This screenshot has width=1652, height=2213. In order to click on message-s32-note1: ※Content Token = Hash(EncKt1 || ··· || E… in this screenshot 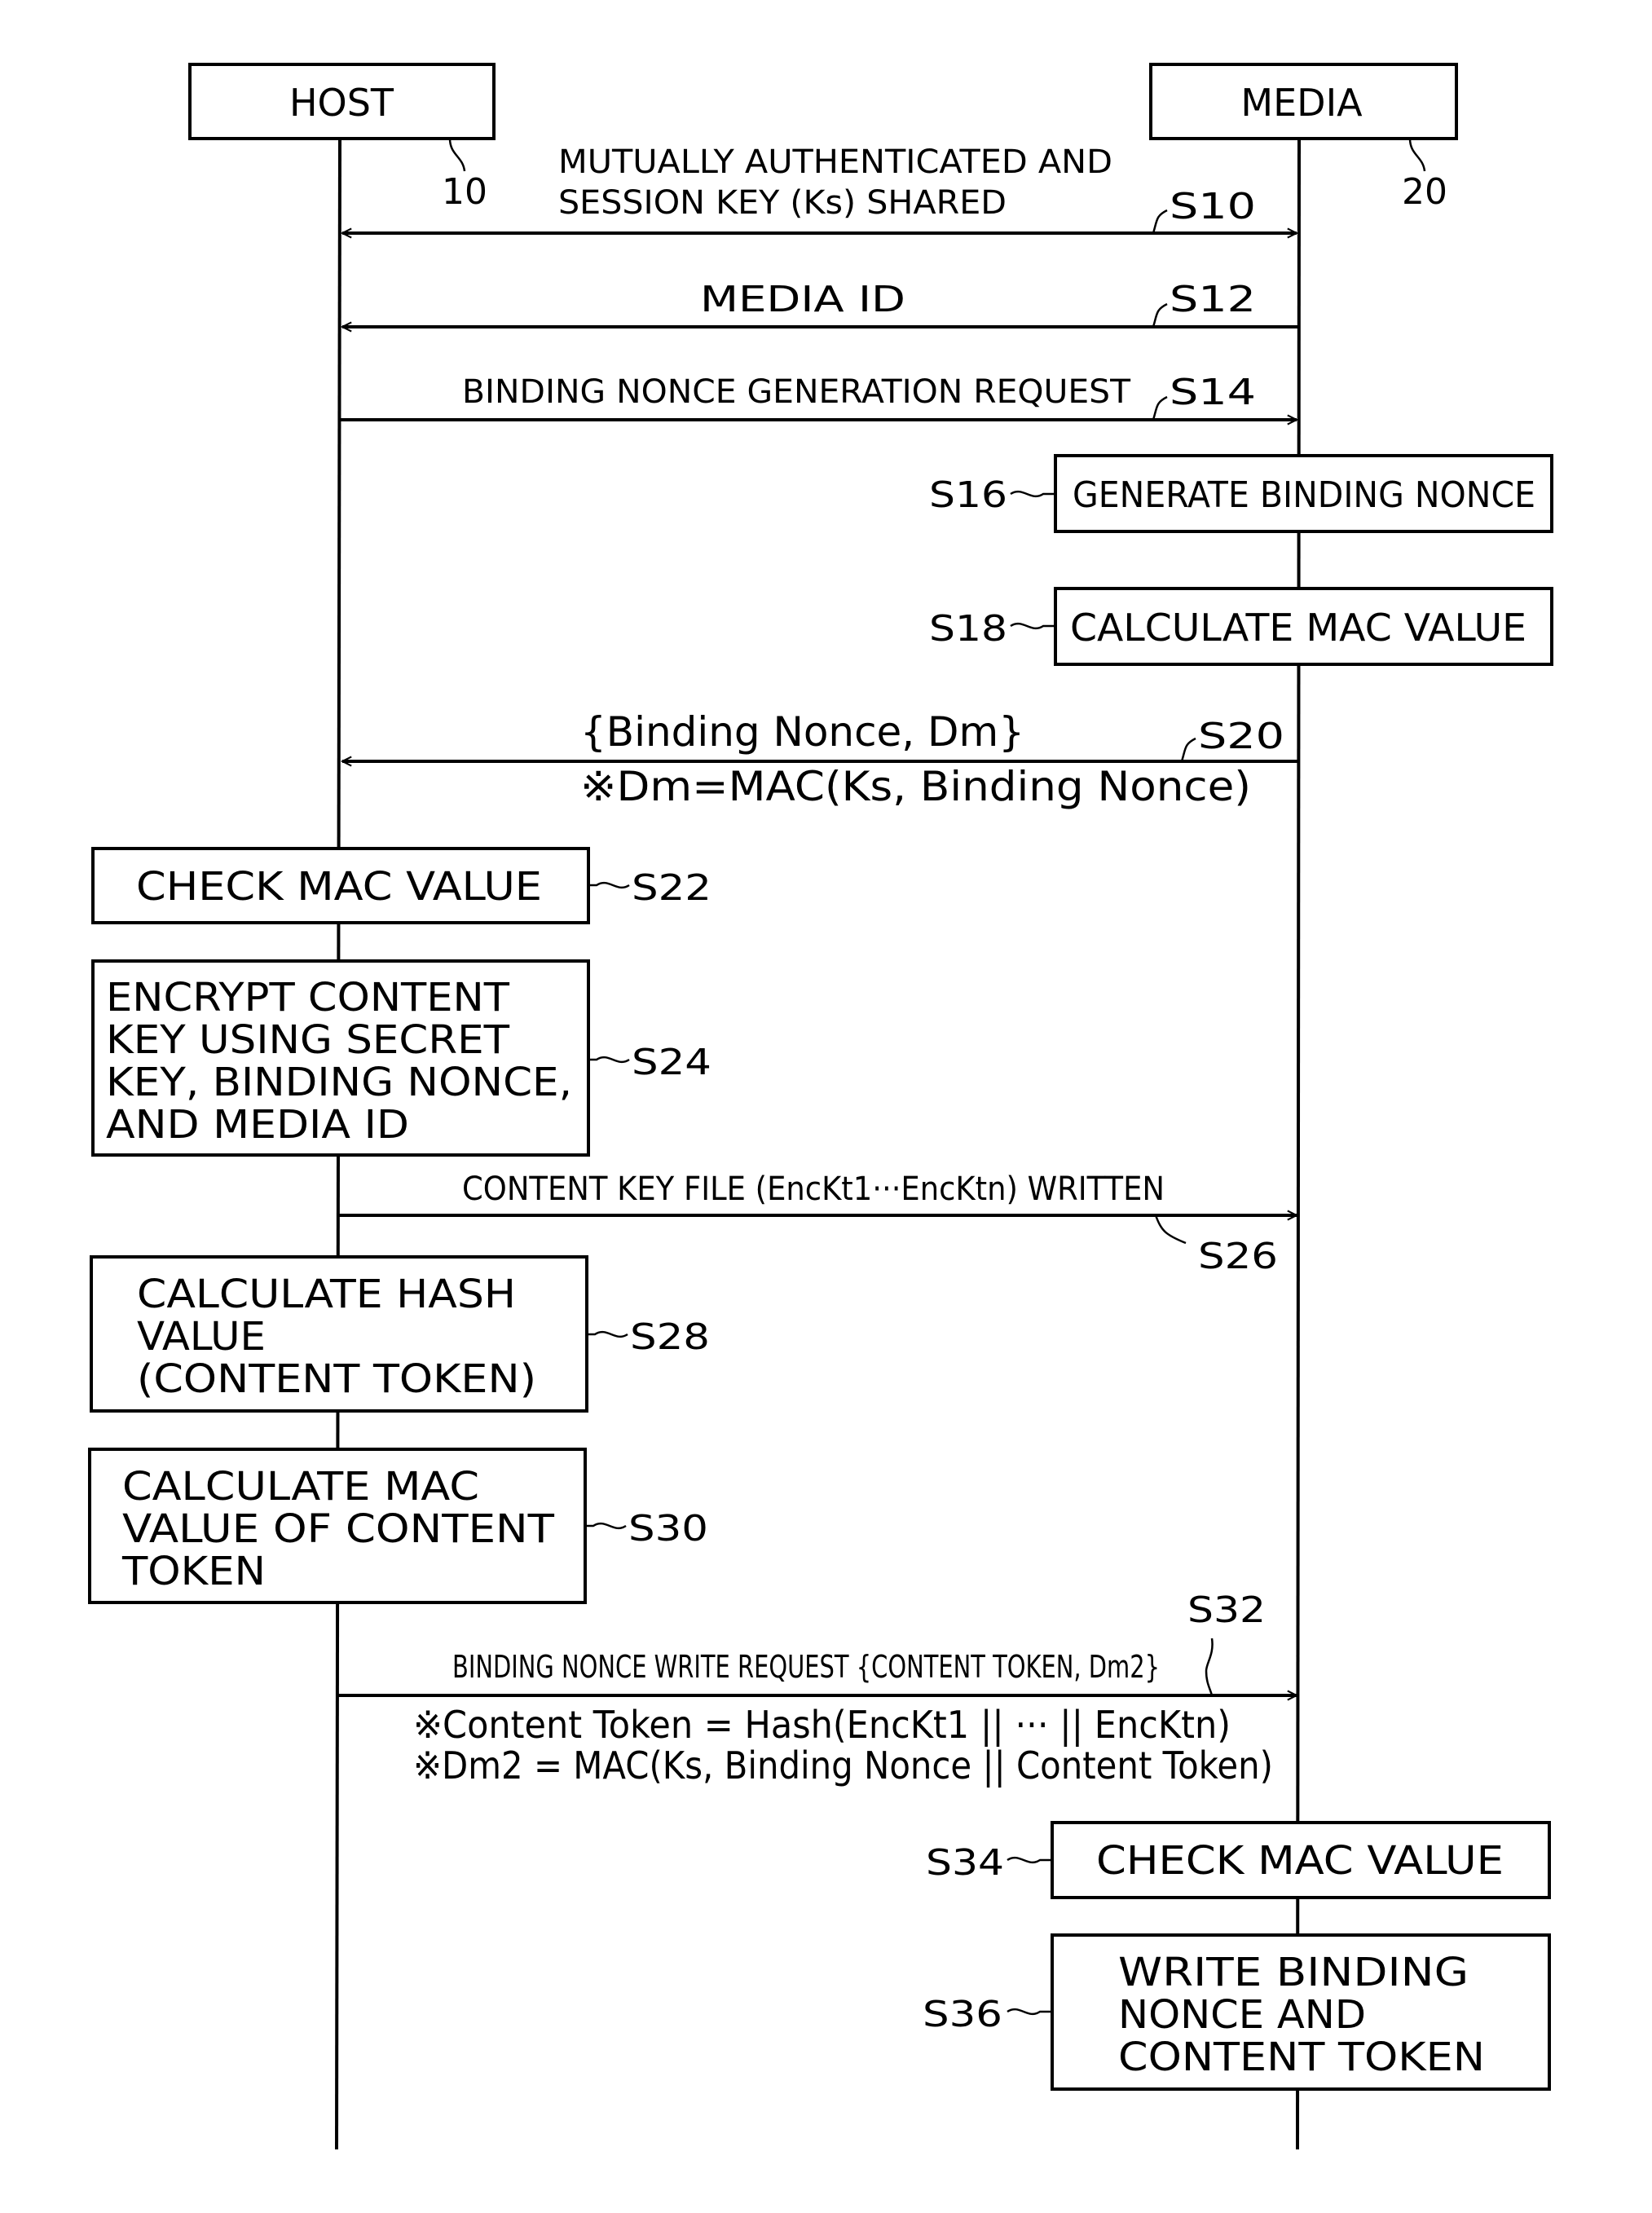, I will do `click(822, 1725)`.